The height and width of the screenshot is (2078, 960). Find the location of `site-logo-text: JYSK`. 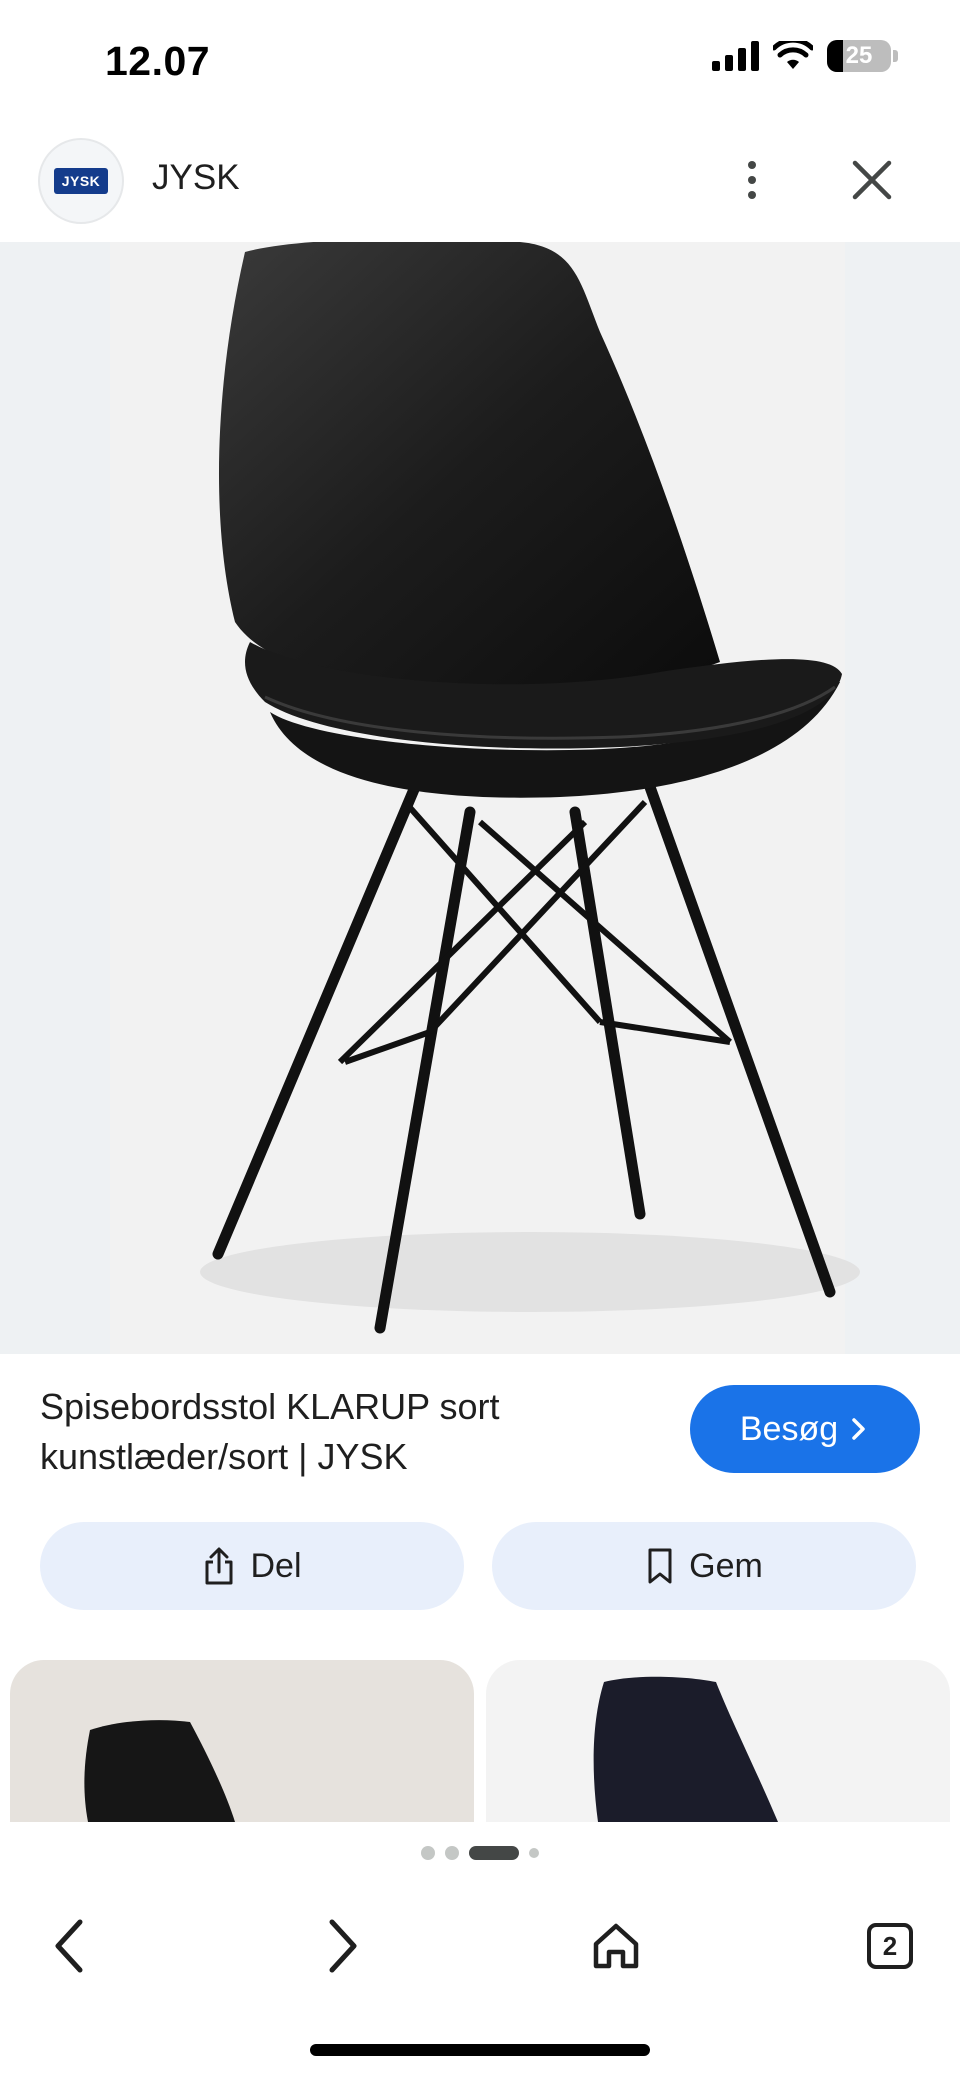

site-logo-text: JYSK is located at coordinates (81, 181).